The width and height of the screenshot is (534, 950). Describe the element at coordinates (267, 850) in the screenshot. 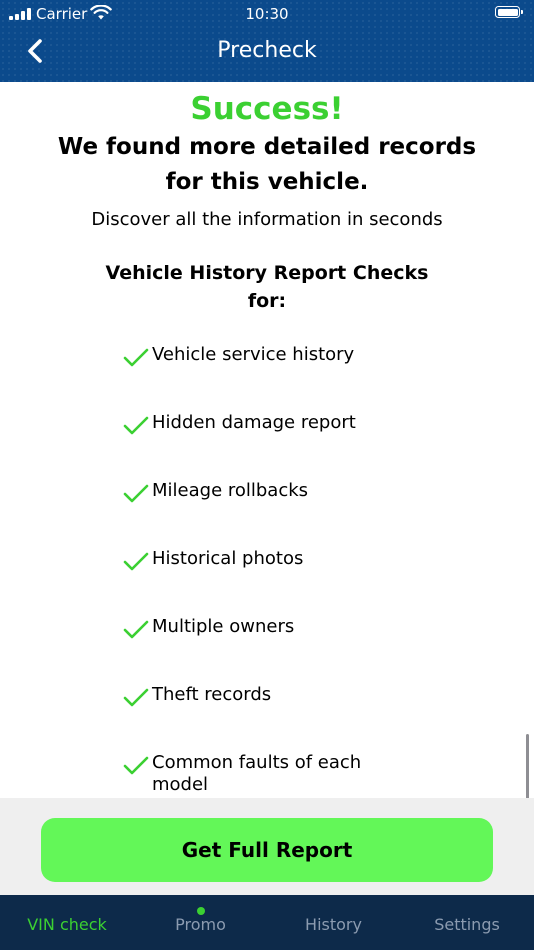

I see `get-full-report-button: Get Full Report` at that location.